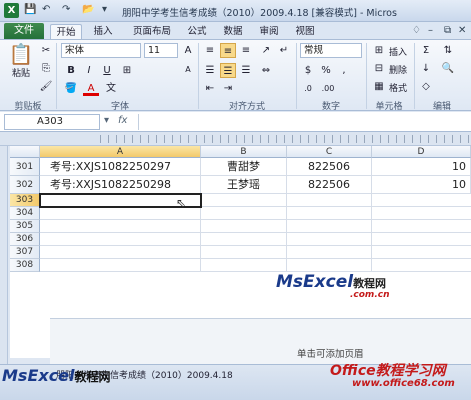 Image resolution: width=471 pixels, height=400 pixels. Describe the element at coordinates (21, 60) in the screenshot. I see `paste-button: 📋 粘贴` at that location.